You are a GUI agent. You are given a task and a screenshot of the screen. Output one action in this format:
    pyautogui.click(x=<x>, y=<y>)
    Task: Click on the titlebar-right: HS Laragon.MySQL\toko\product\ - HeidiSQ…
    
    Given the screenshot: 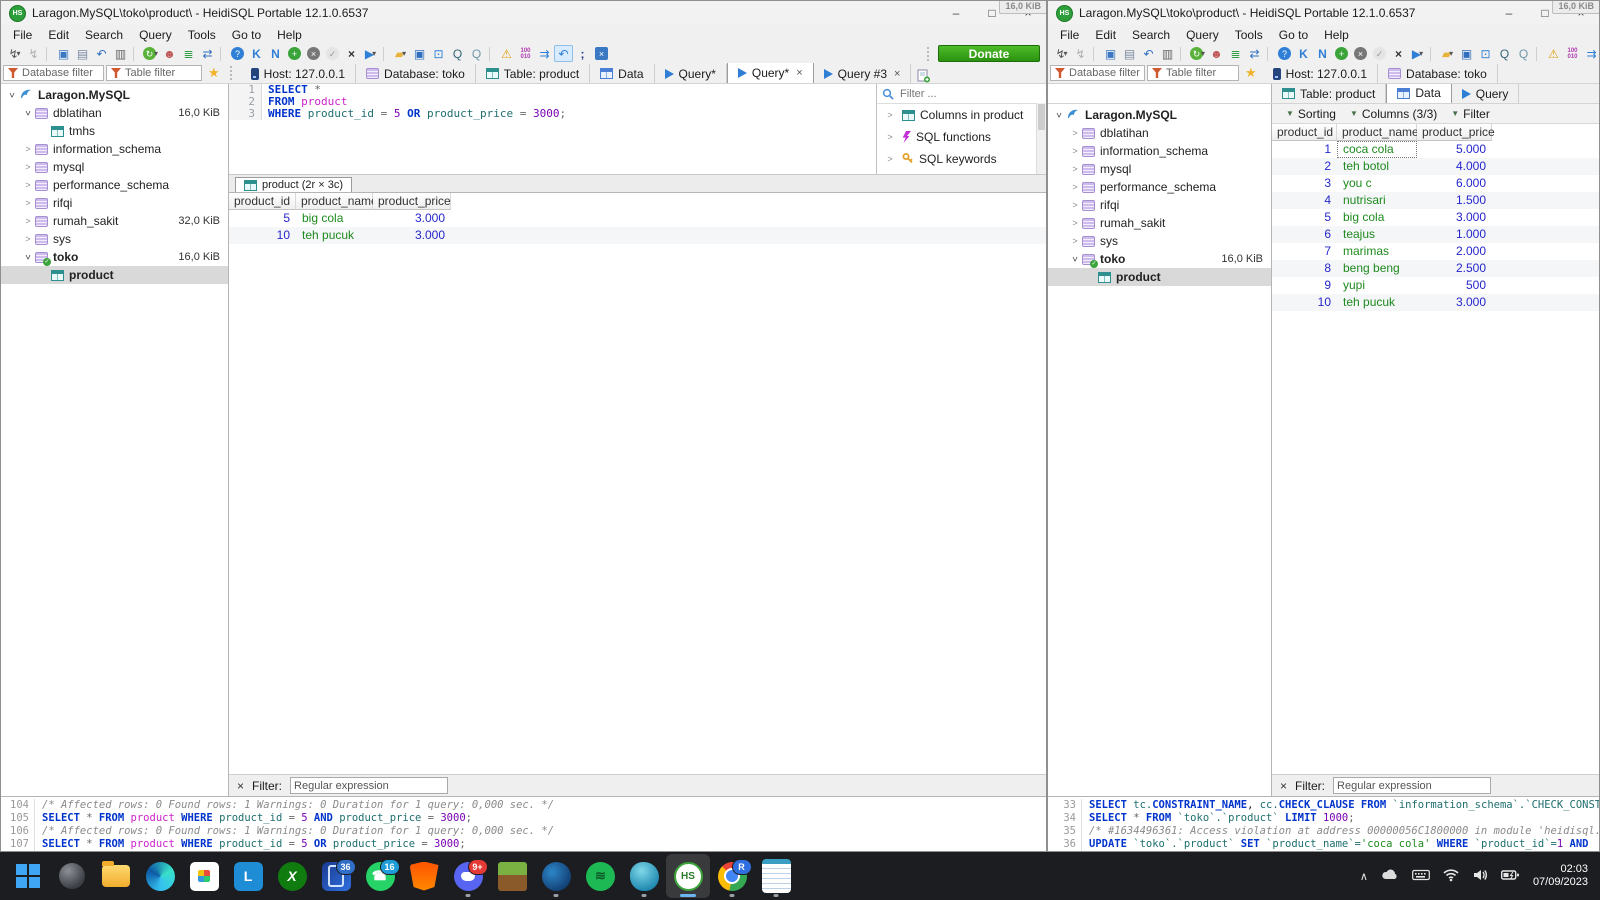 What is the action you would take?
    pyautogui.click(x=1323, y=13)
    